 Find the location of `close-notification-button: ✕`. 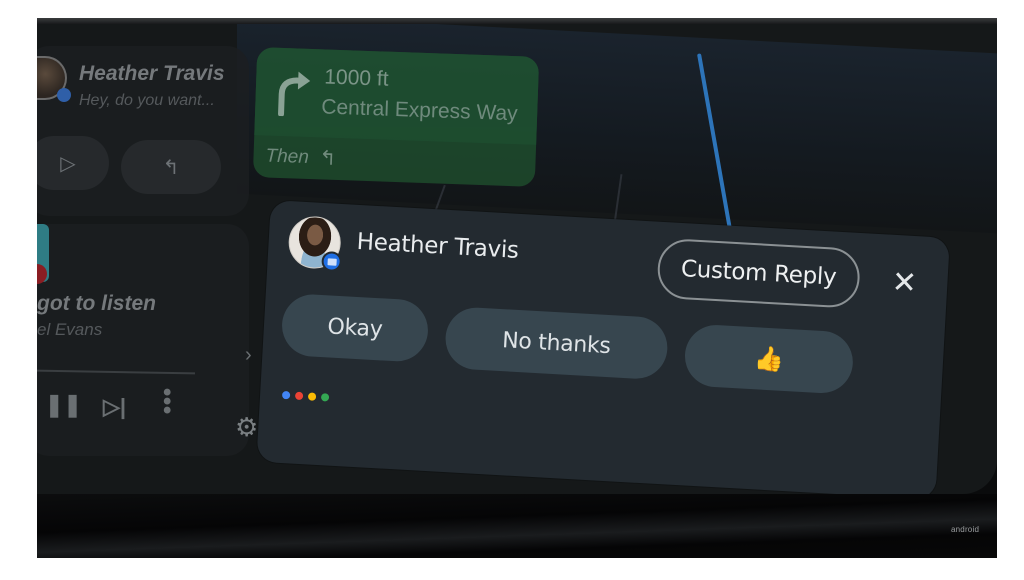

close-notification-button: ✕ is located at coordinates (904, 283).